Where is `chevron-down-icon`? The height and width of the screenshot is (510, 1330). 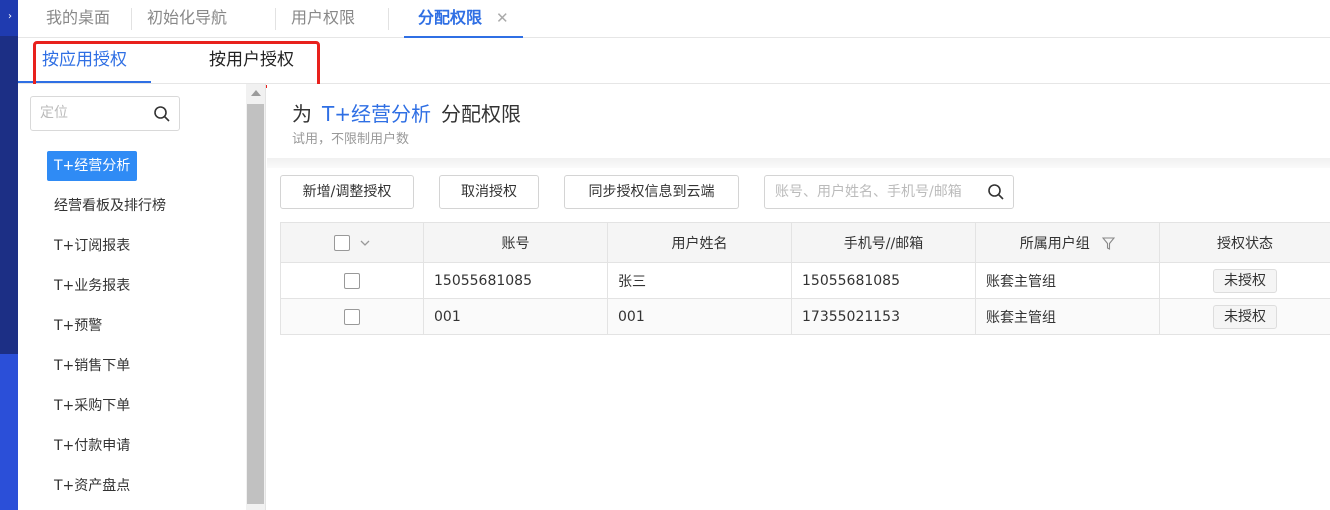 chevron-down-icon is located at coordinates (365, 243).